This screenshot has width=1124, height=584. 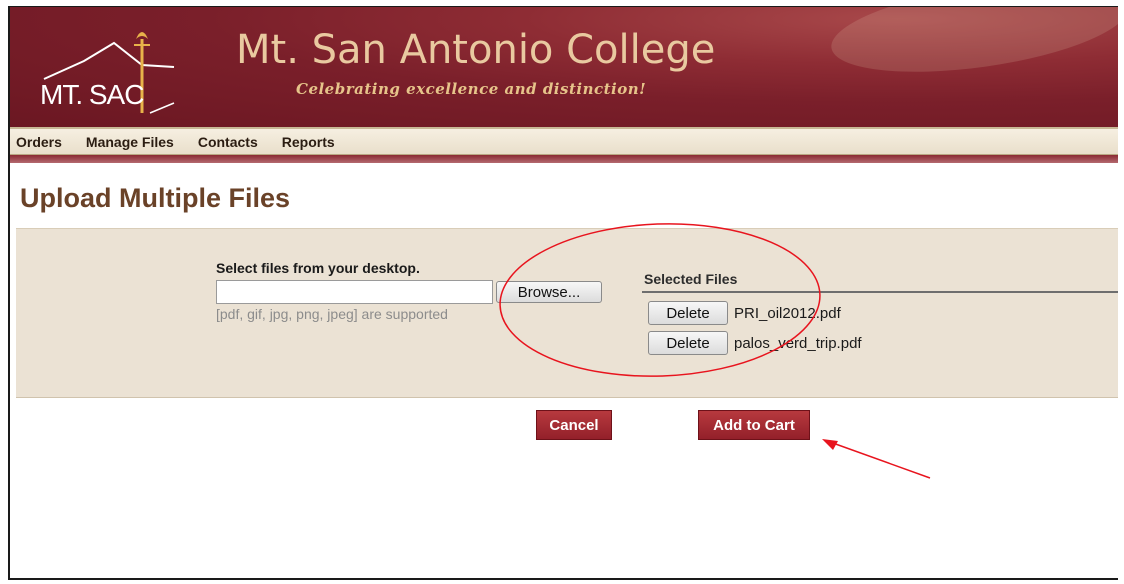 What do you see at coordinates (92, 94) in the screenshot?
I see `logo-text: MT. SAC` at bounding box center [92, 94].